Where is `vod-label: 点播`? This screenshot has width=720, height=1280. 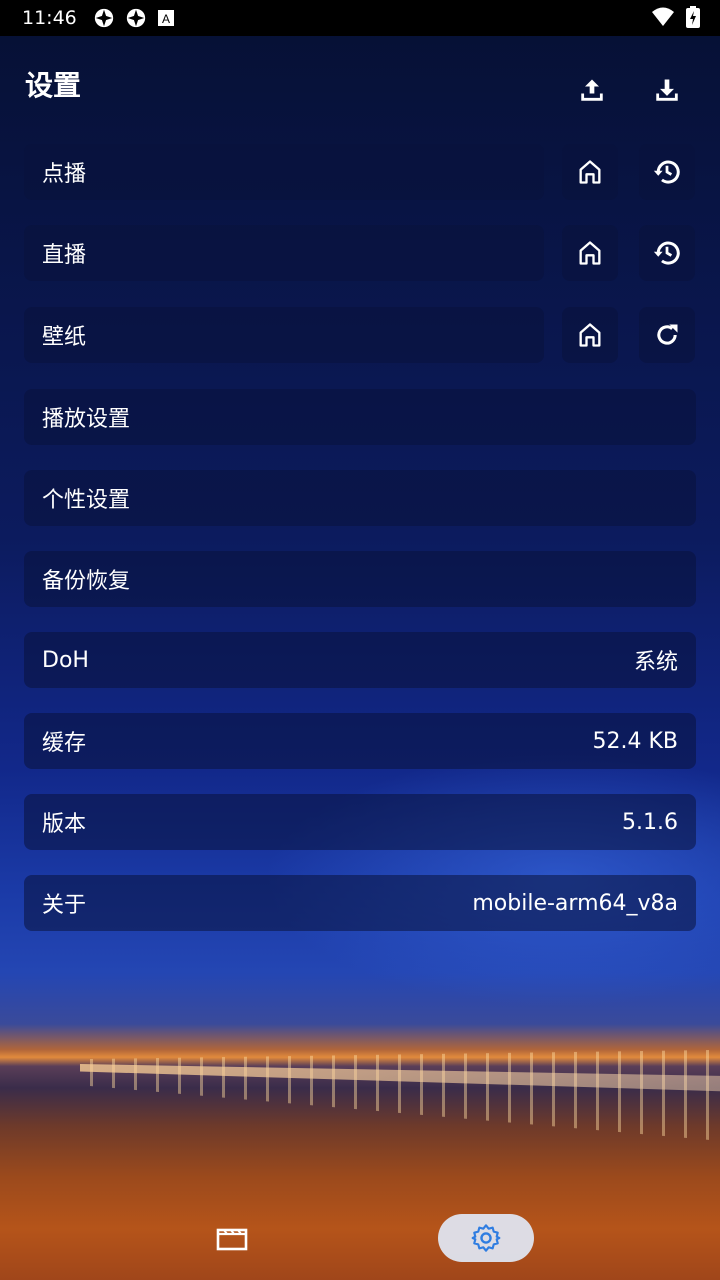
vod-label: 点播 is located at coordinates (64, 174).